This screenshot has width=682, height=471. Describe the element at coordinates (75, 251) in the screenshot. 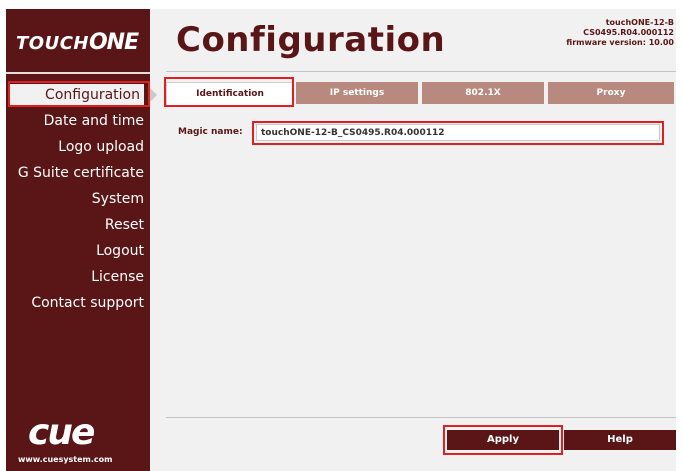

I see `sidebar-item-logout: Logout` at that location.